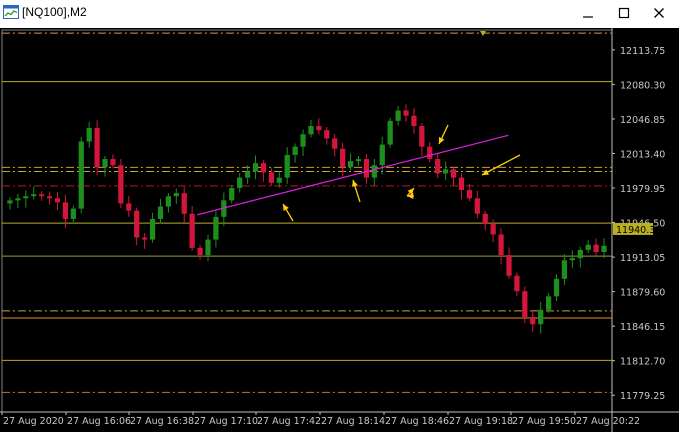  I want to click on title-bar: [NQ100],M2, so click(339, 13).